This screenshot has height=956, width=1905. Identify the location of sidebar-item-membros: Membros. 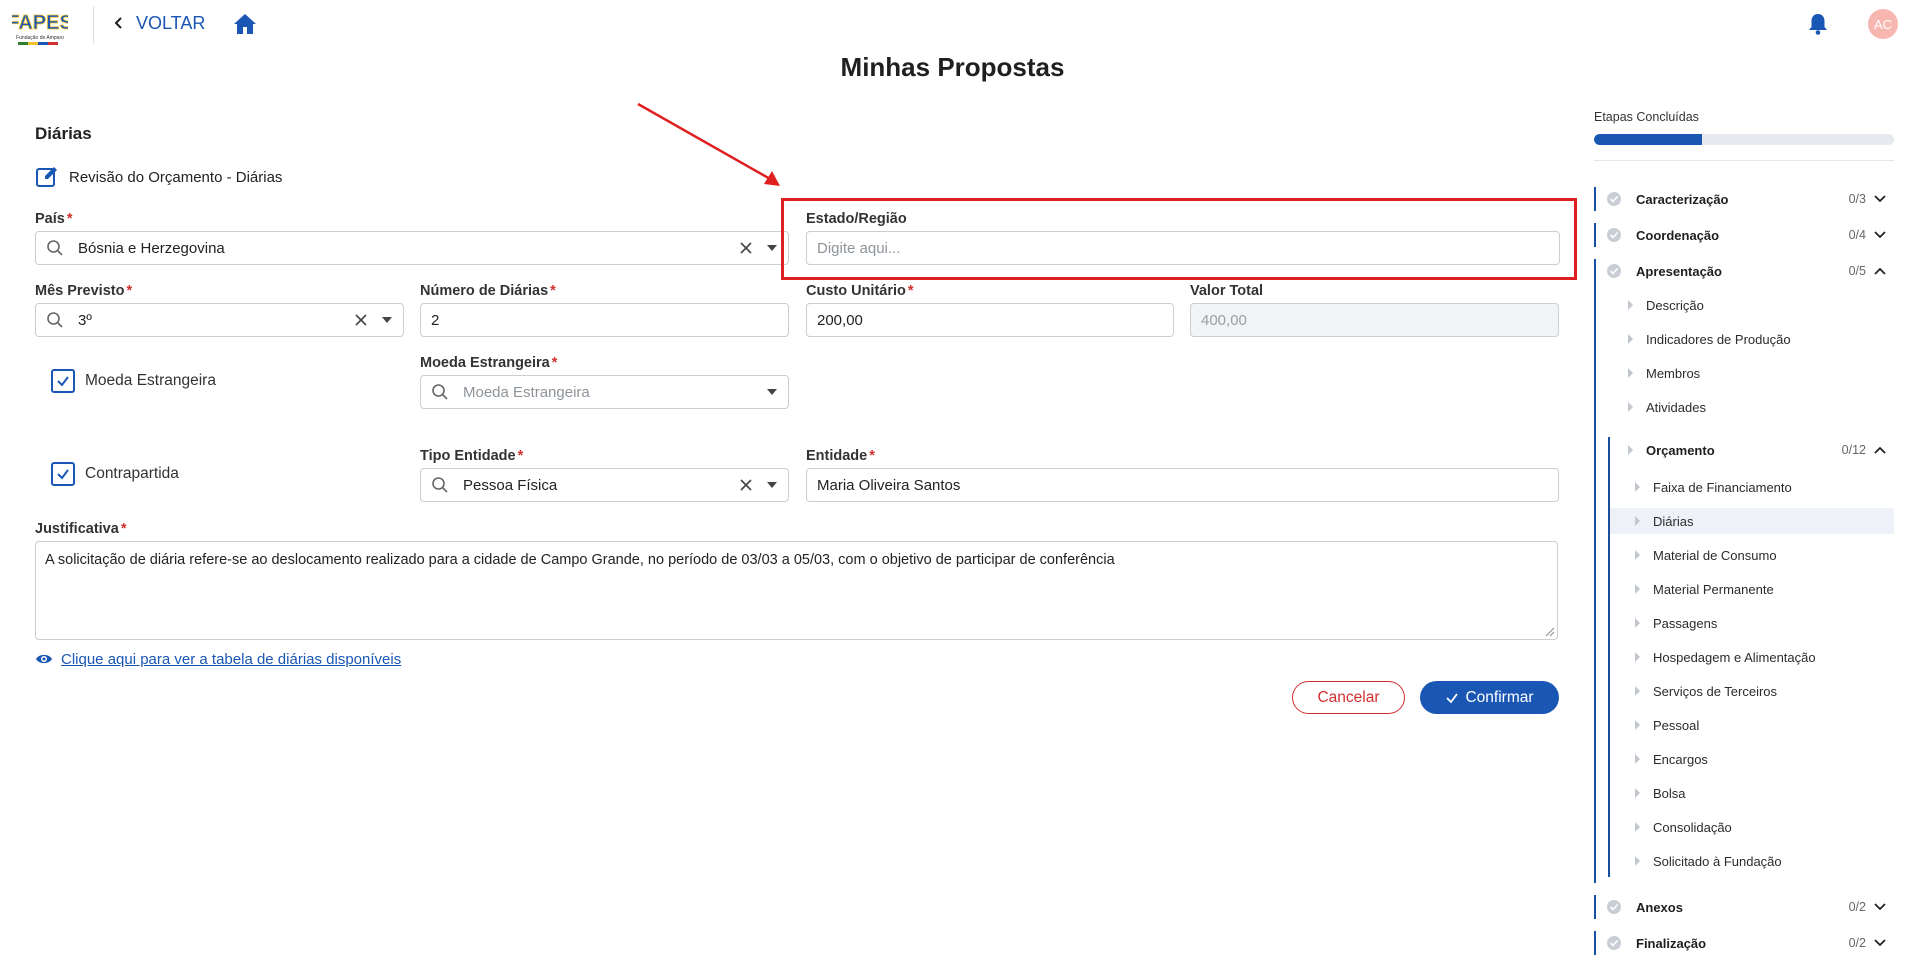
(1760, 373).